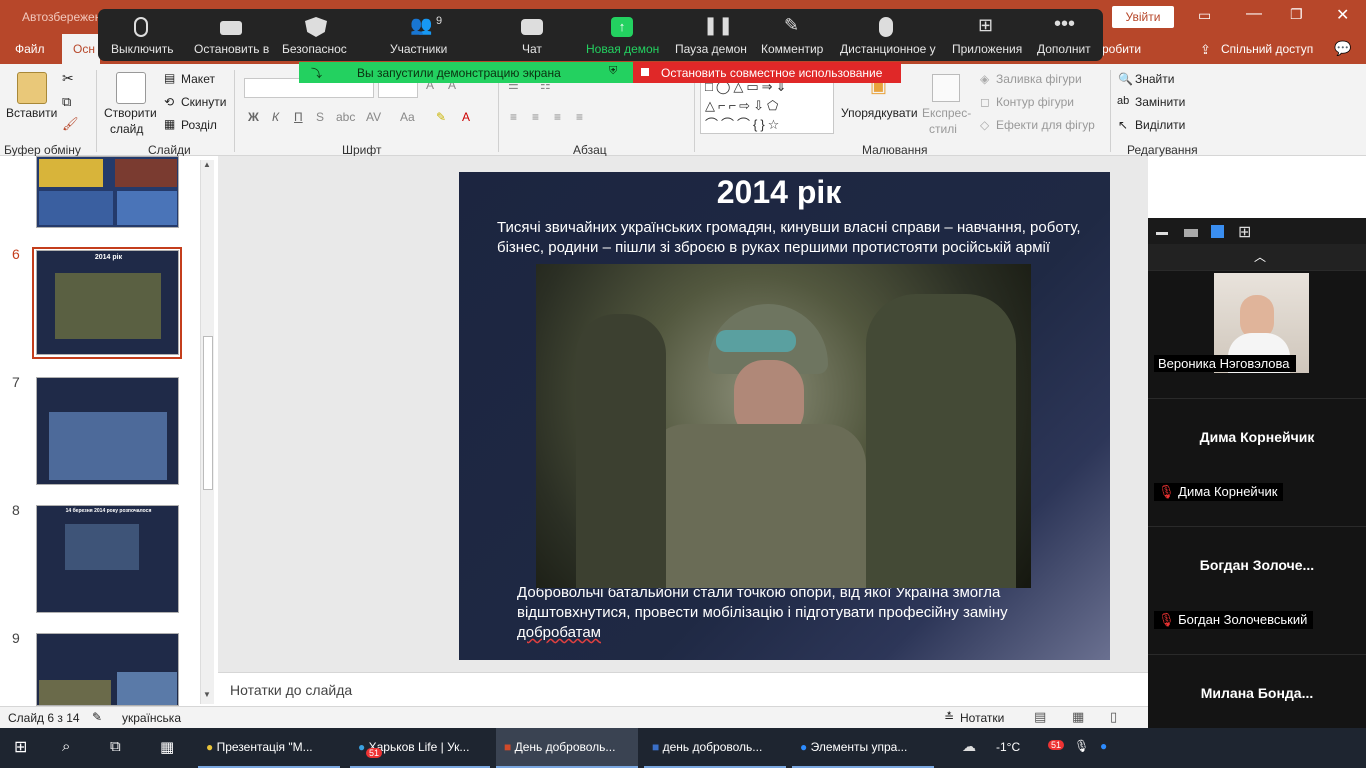 The image size is (1366, 768). Describe the element at coordinates (207, 694) in the screenshot. I see `scroll-down-icon: ▼` at that location.